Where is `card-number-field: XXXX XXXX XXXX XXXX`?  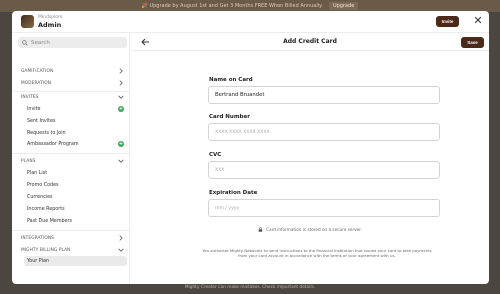 card-number-field: XXXX XXXX XXXX XXXX is located at coordinates (324, 132).